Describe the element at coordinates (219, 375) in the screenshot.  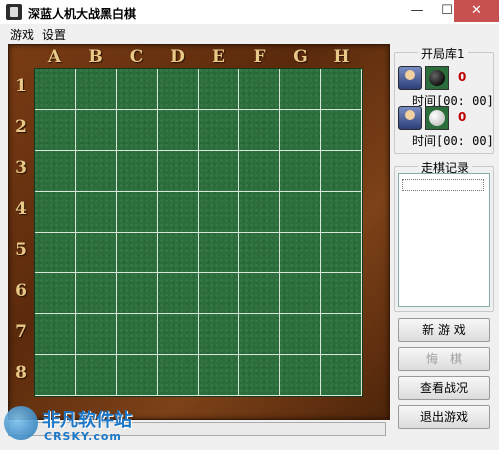
I see `board-cell-e8` at that location.